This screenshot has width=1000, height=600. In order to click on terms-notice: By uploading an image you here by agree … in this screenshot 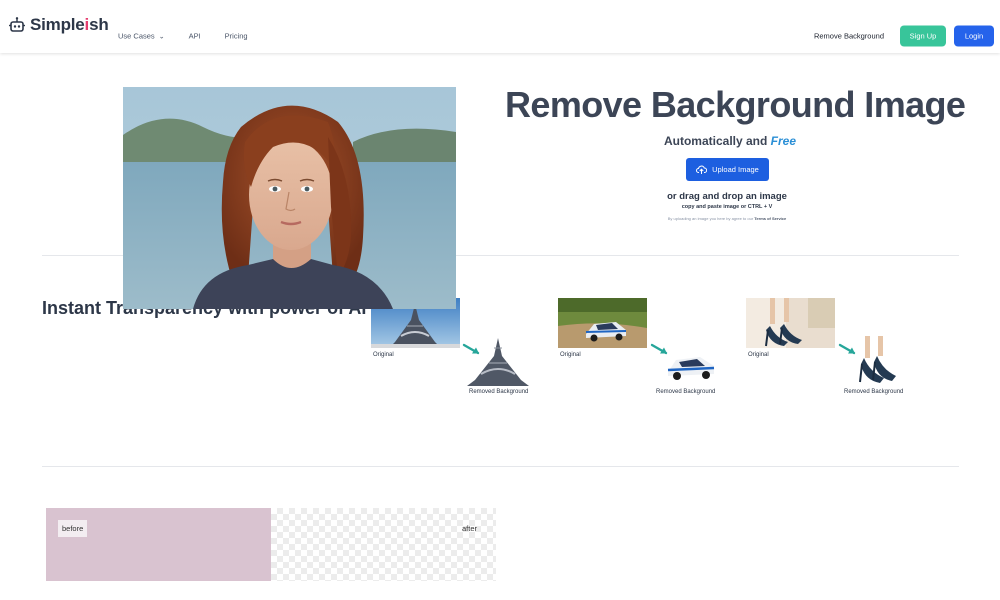, I will do `click(727, 218)`.